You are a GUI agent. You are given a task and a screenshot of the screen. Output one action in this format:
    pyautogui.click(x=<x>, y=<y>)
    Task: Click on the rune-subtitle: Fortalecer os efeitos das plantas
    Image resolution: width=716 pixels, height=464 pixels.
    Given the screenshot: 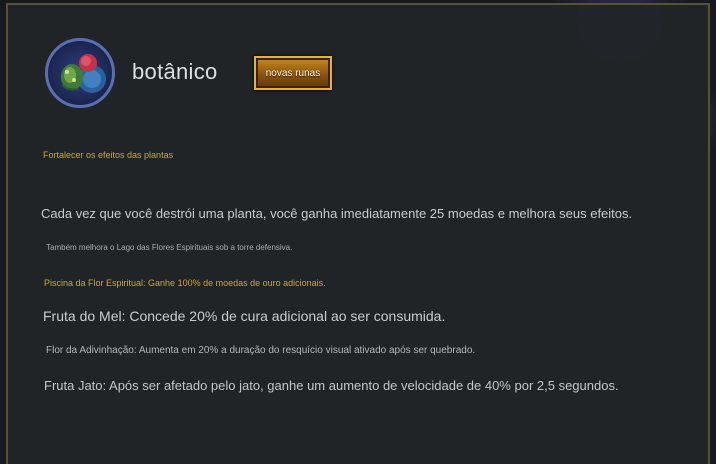 What is the action you would take?
    pyautogui.click(x=108, y=155)
    